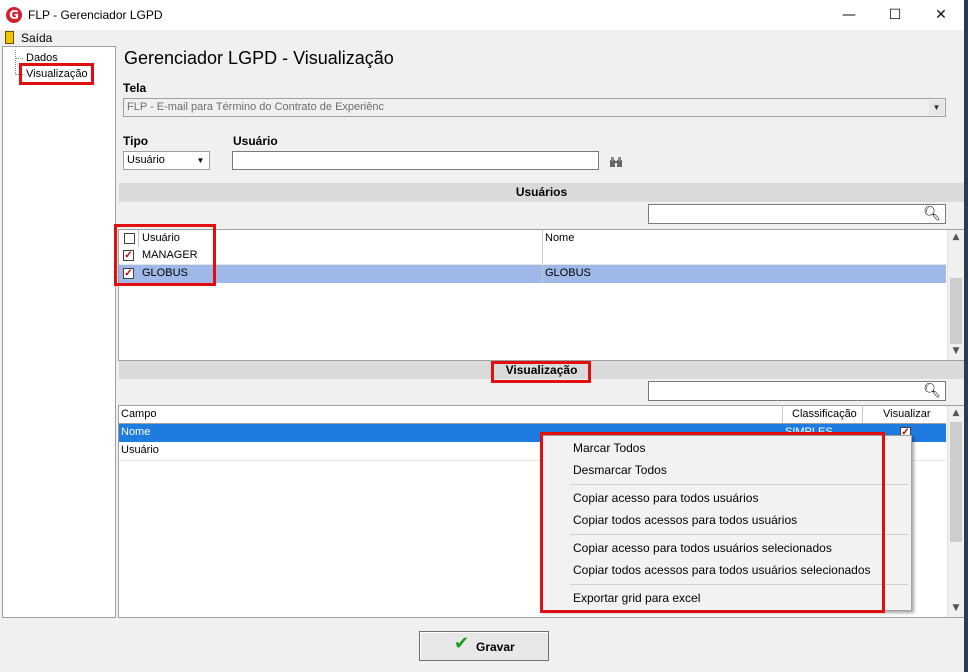 The height and width of the screenshot is (672, 968). What do you see at coordinates (824, 414) in the screenshot?
I see `column-header-classificacao: Classificação` at bounding box center [824, 414].